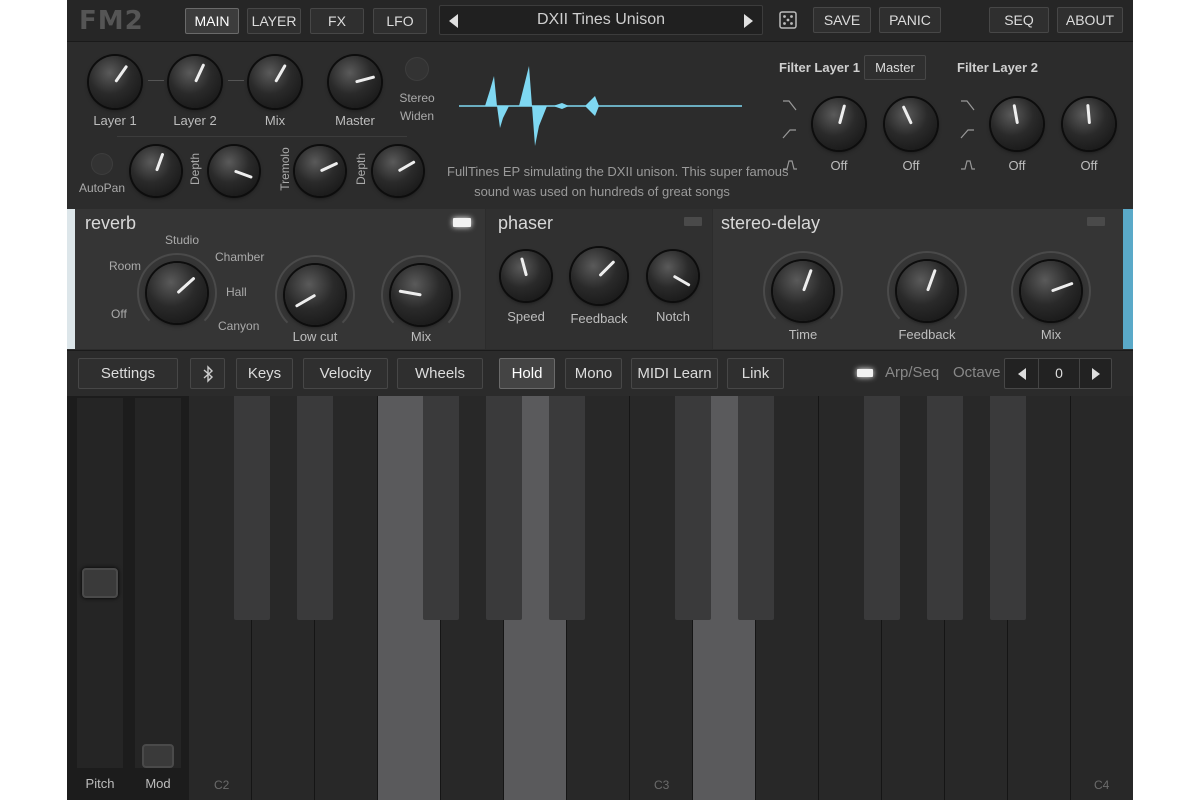  I want to click on preset-name: DXII Tines Unison, so click(601, 20).